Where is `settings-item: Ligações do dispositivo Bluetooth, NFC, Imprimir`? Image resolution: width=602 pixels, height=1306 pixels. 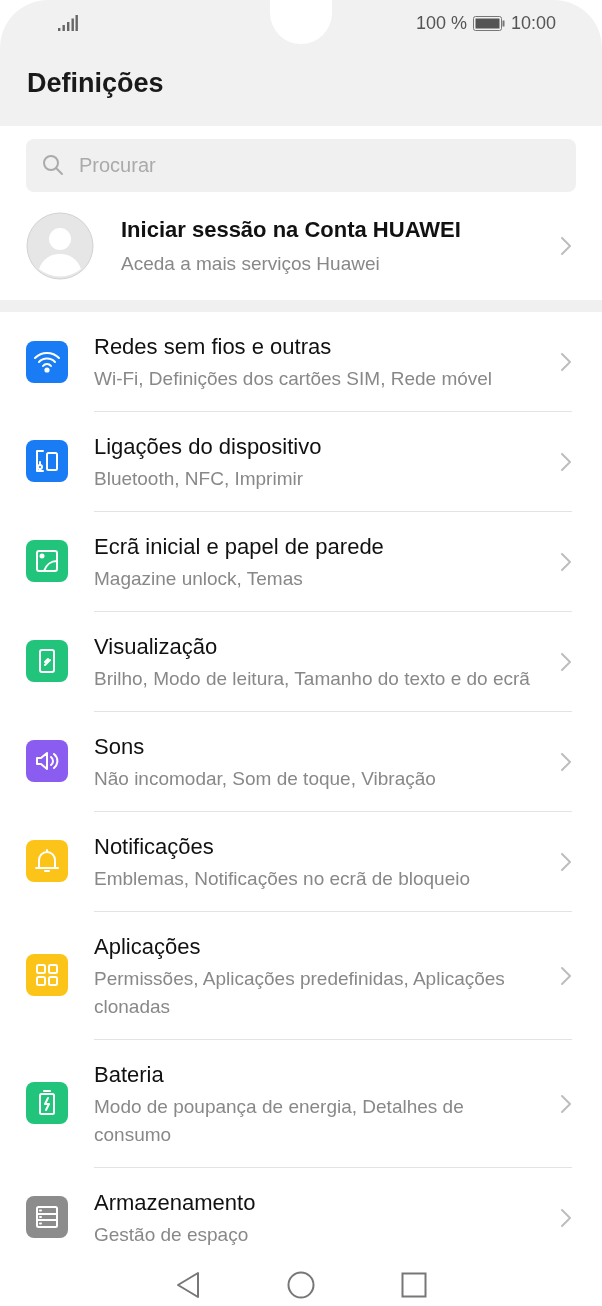 settings-item: Ligações do dispositivo Bluetooth, NFC, Imprimir is located at coordinates (301, 461).